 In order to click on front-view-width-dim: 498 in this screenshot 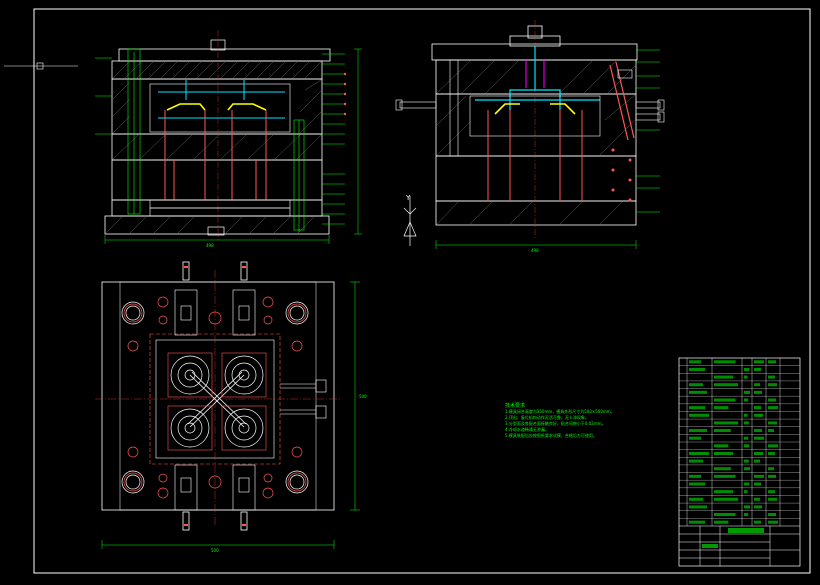, I will do `click(210, 245)`.